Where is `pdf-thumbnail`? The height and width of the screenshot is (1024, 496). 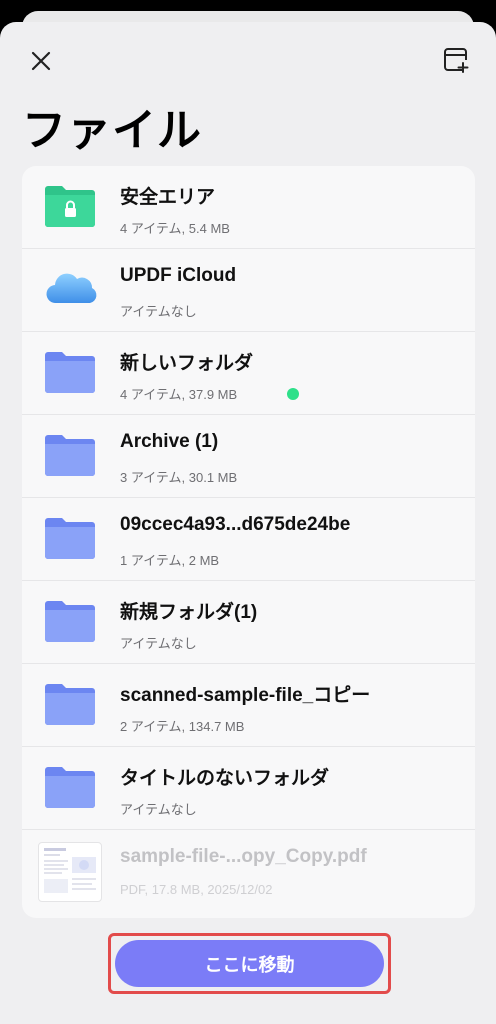 pdf-thumbnail is located at coordinates (70, 872).